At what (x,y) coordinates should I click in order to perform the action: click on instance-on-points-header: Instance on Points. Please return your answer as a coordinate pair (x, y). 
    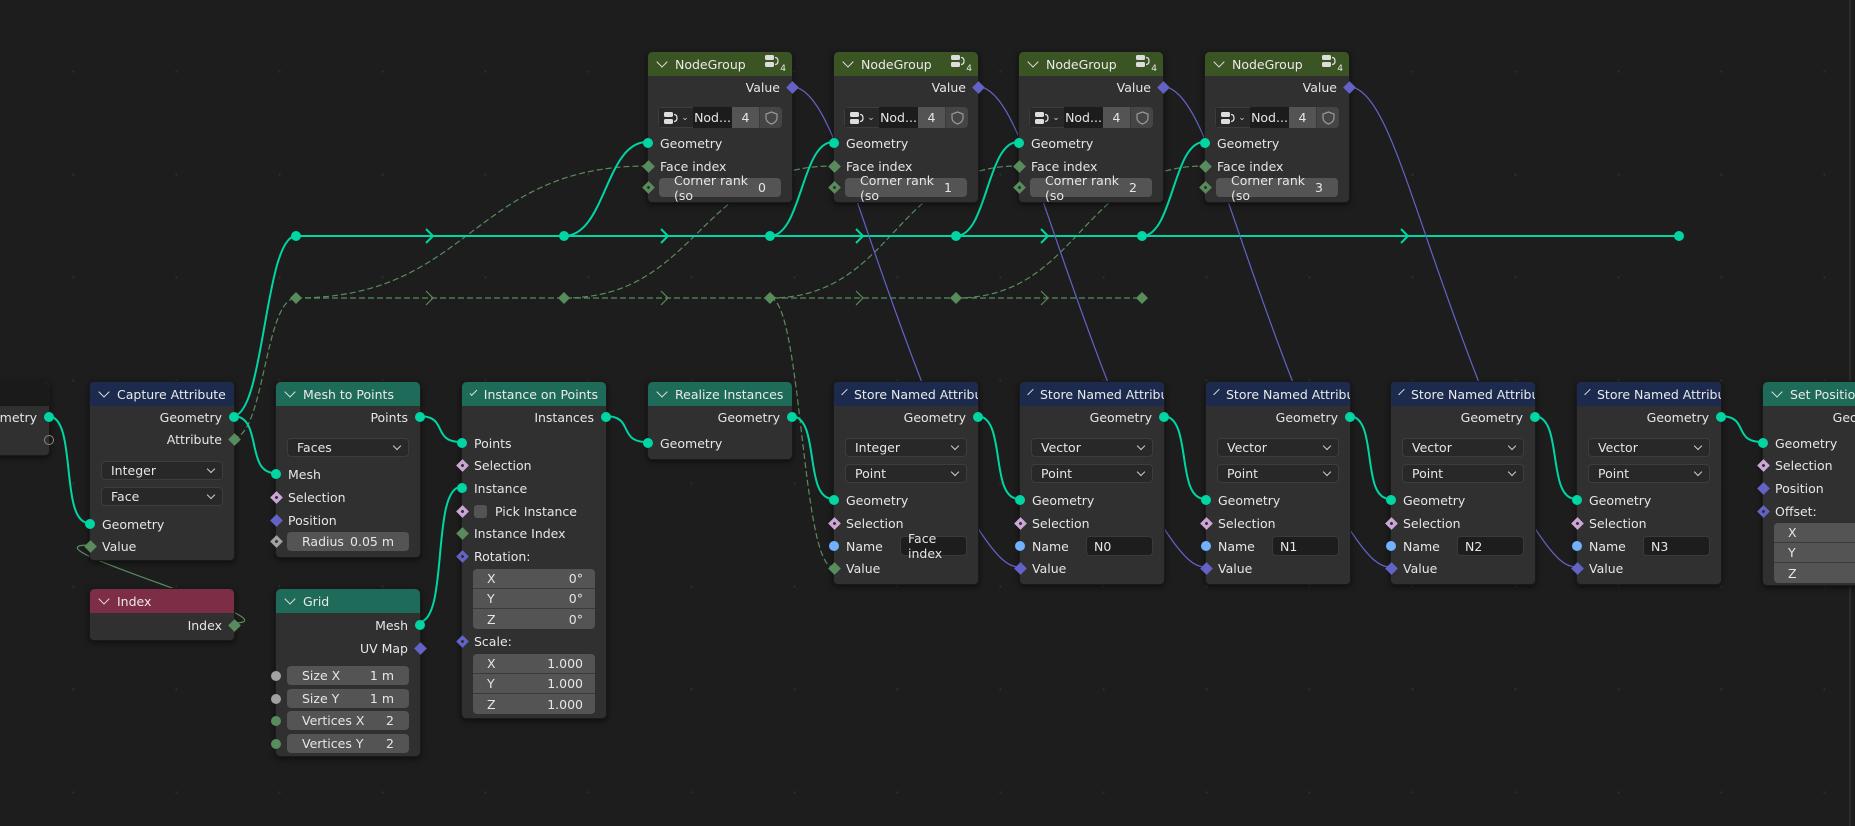
    Looking at the image, I should click on (534, 394).